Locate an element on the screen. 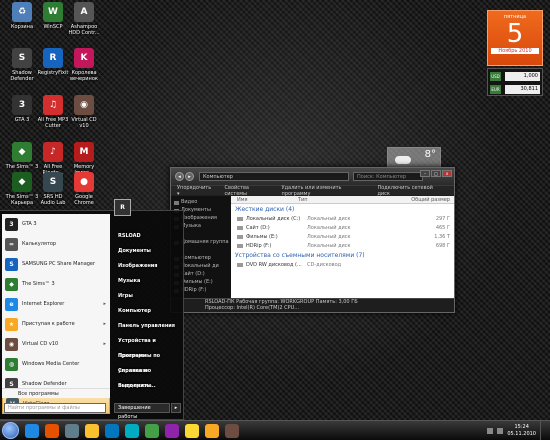 This screenshot has width=550, height=440. close-button: x is located at coordinates (447, 173).